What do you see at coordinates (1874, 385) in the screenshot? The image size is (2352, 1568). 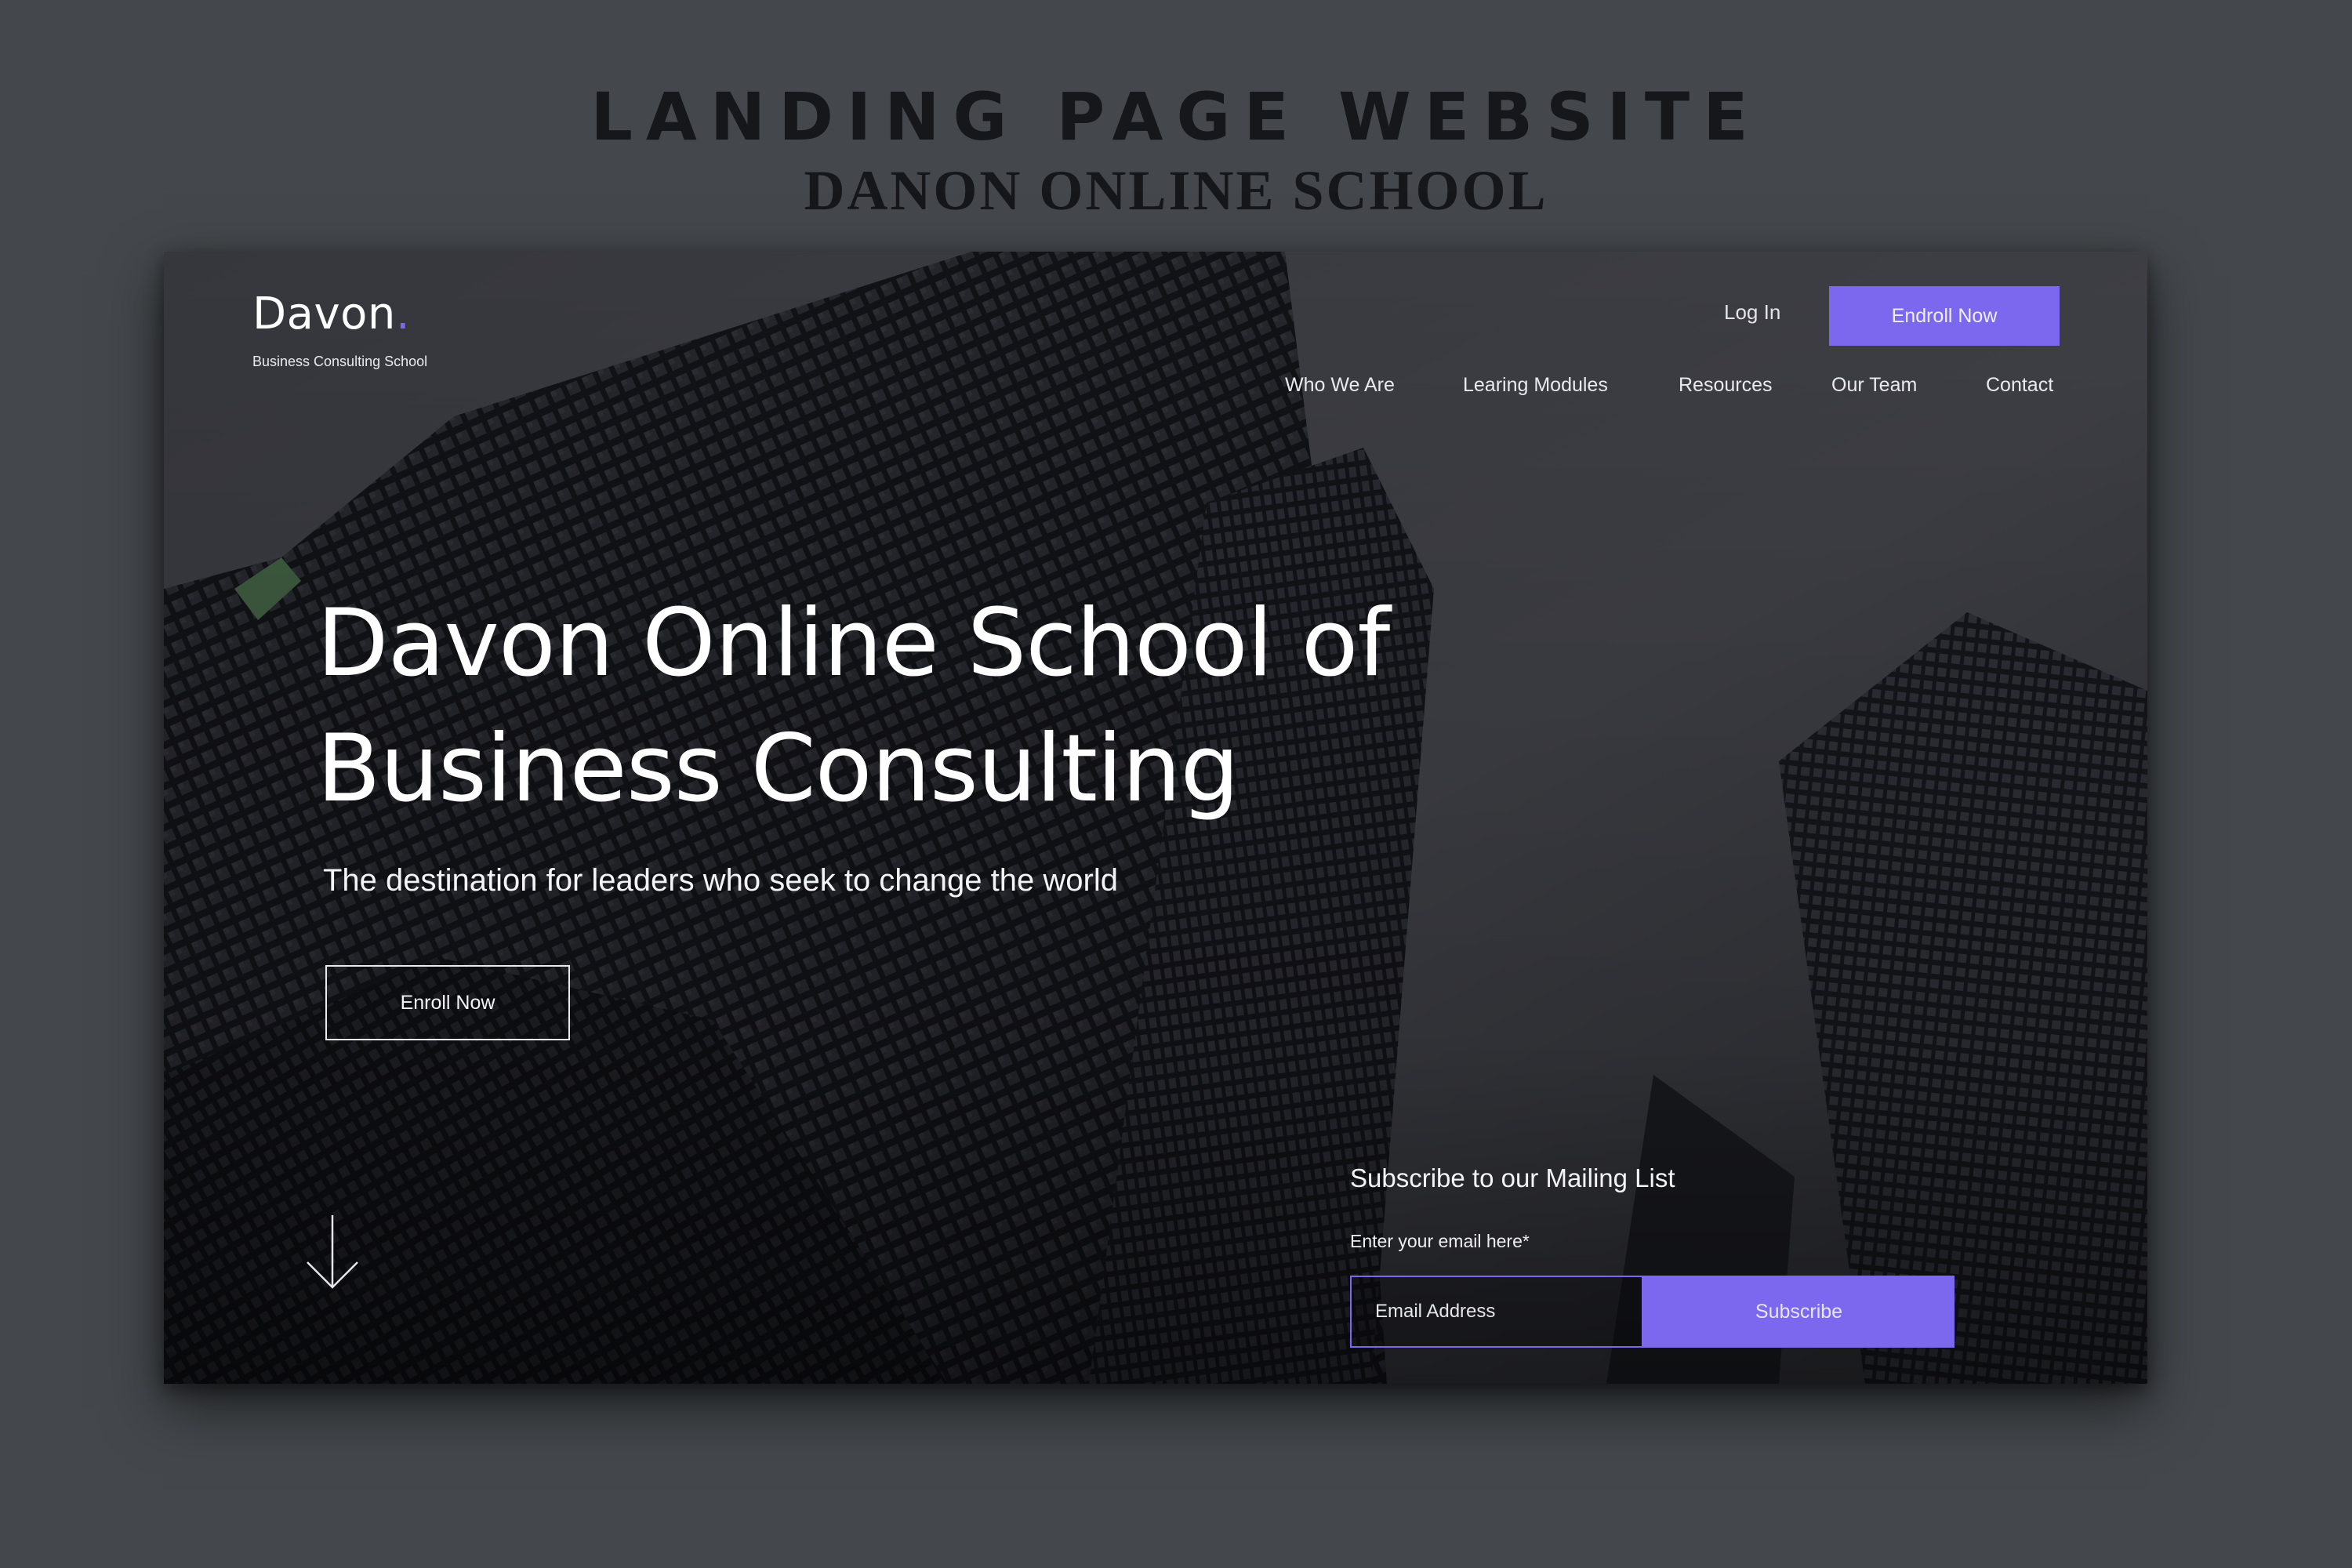 I see `nav-our-team: Our Team` at bounding box center [1874, 385].